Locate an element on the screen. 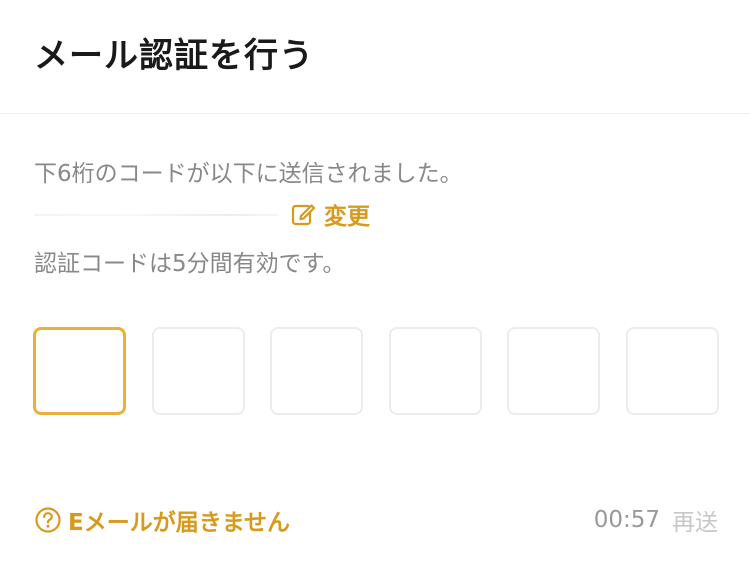 The height and width of the screenshot is (576, 750). masked-email is located at coordinates (159, 214).